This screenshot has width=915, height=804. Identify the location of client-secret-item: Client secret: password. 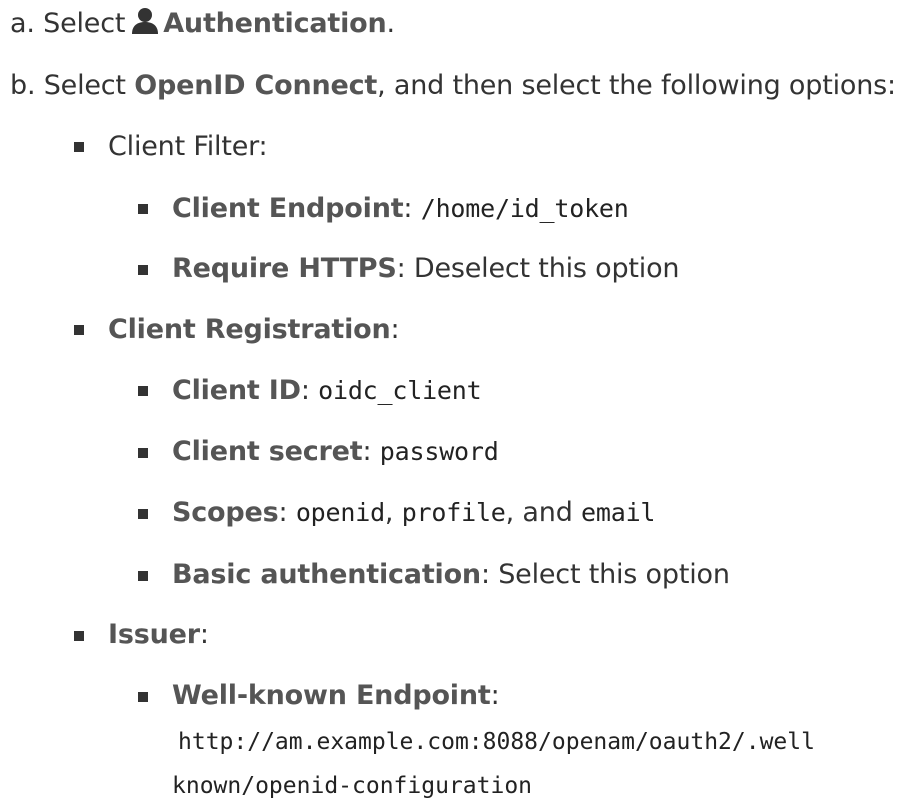
(335, 452).